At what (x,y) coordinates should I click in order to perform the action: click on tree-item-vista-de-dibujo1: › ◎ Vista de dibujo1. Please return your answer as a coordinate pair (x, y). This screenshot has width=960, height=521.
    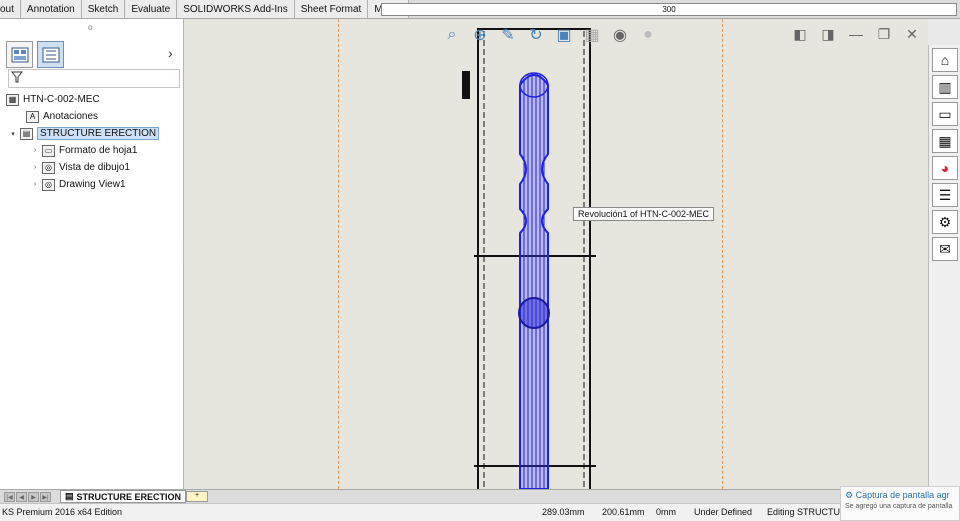
    Looking at the image, I should click on (92, 167).